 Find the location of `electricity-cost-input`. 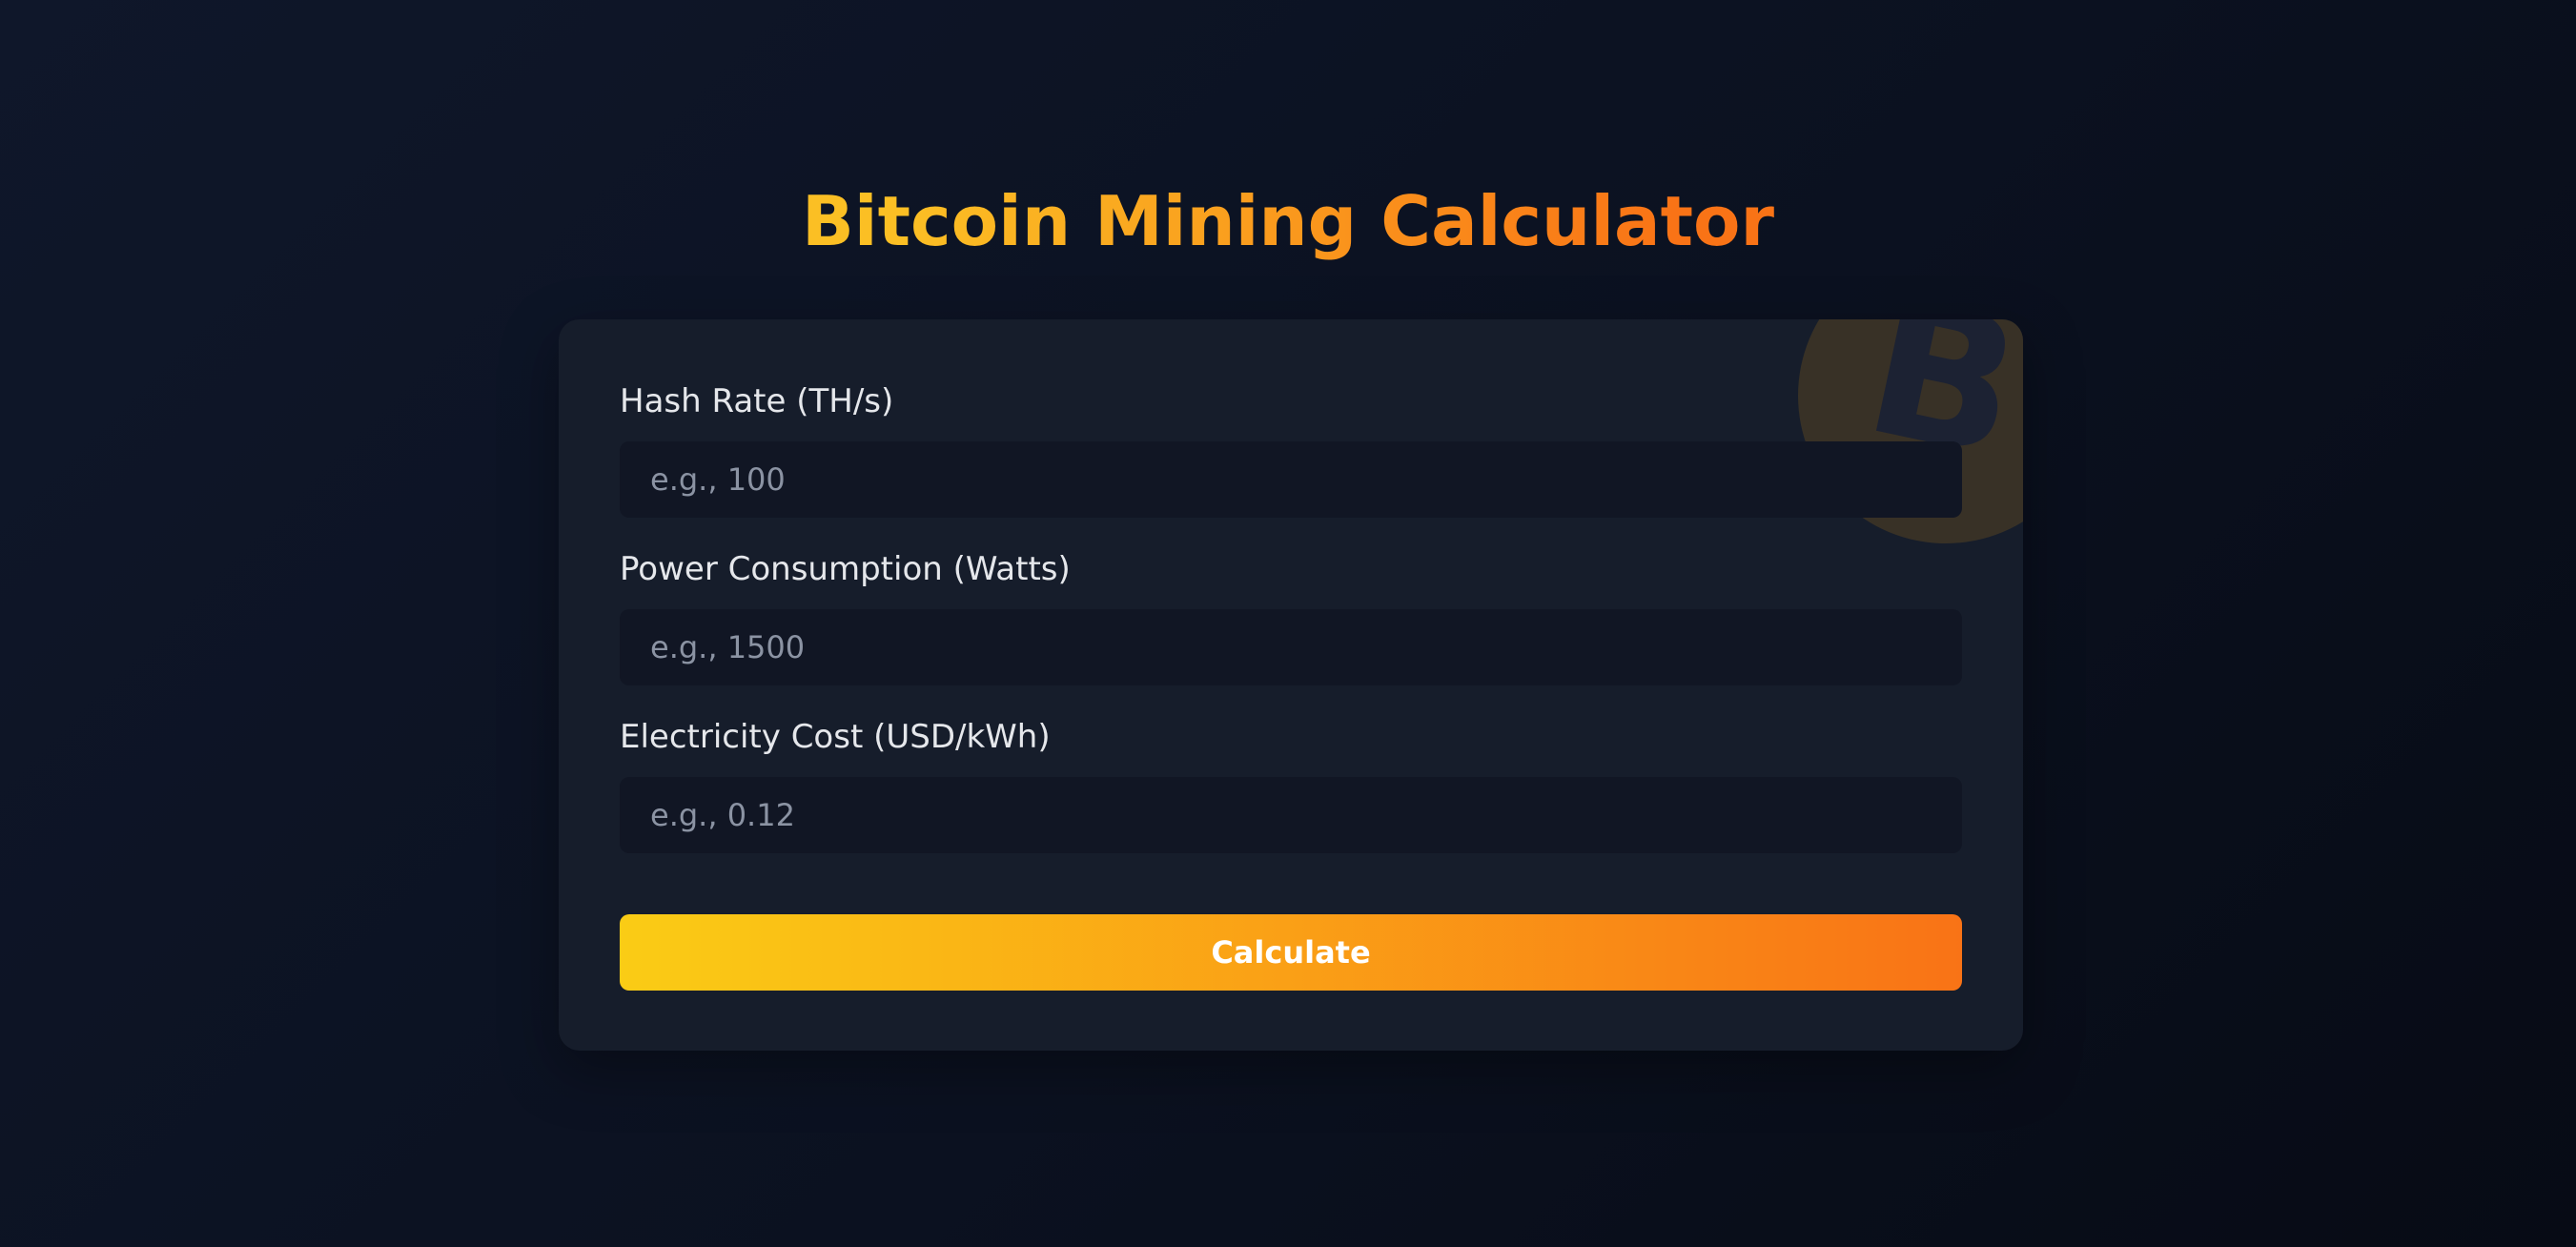

electricity-cost-input is located at coordinates (1291, 815).